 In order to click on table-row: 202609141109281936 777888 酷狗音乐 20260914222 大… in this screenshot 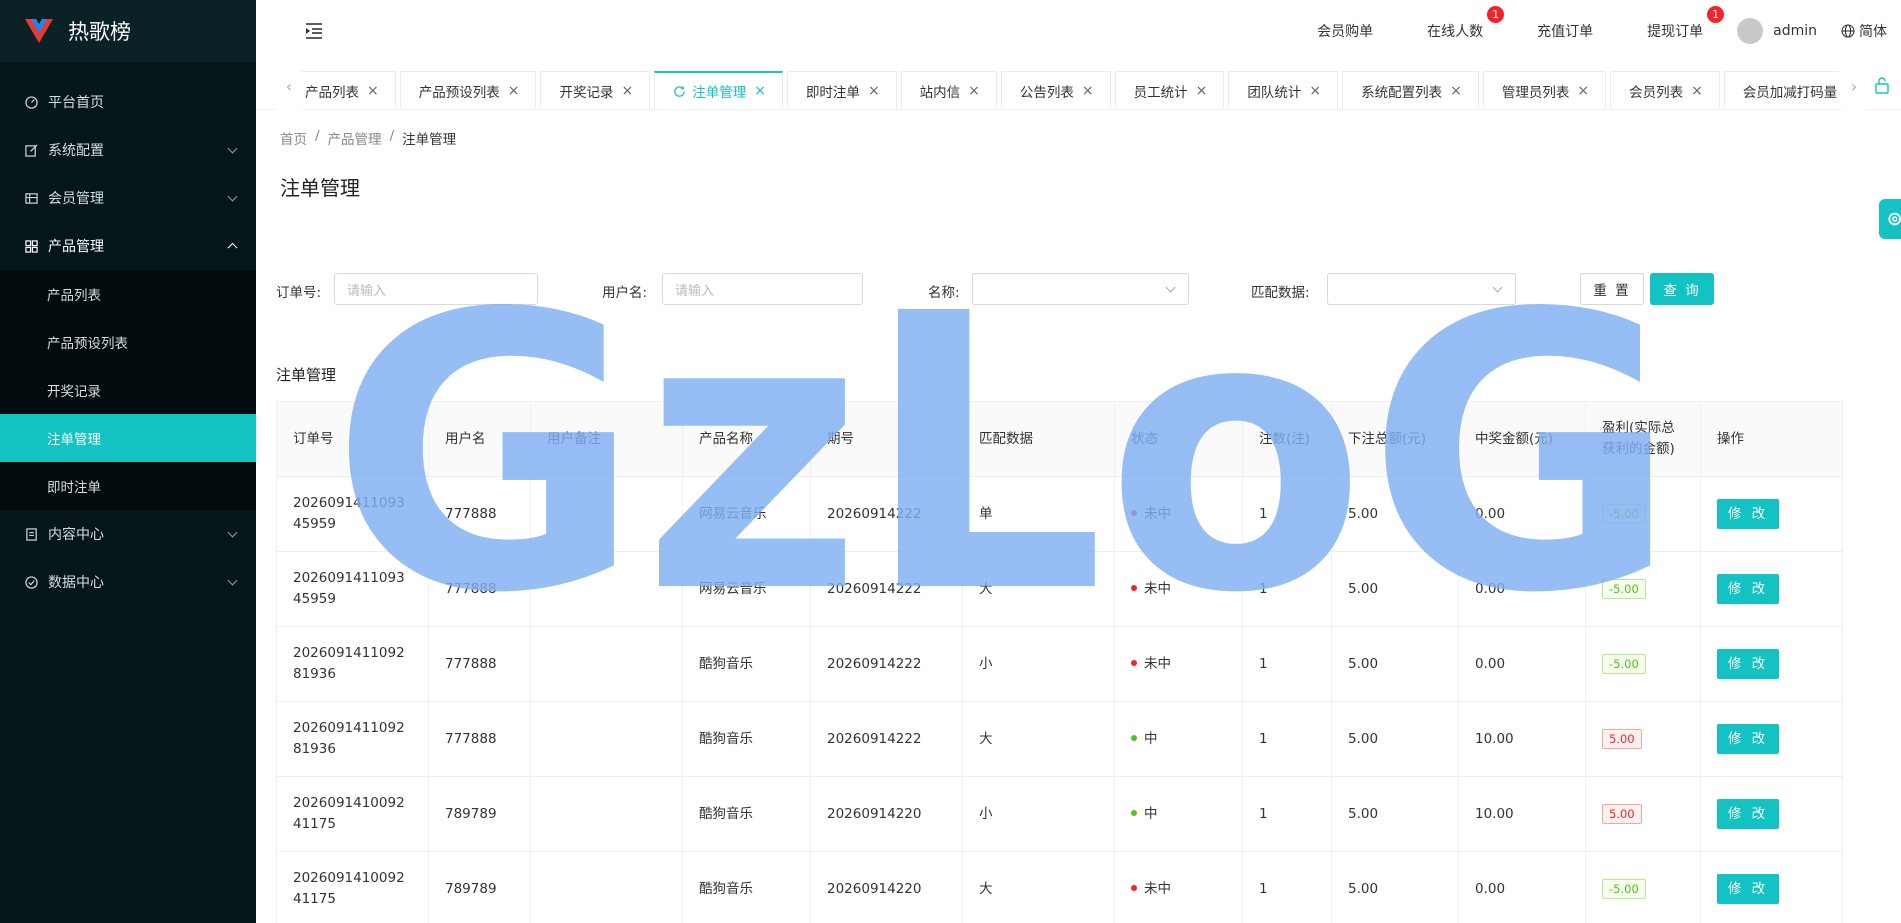, I will do `click(1059, 739)`.